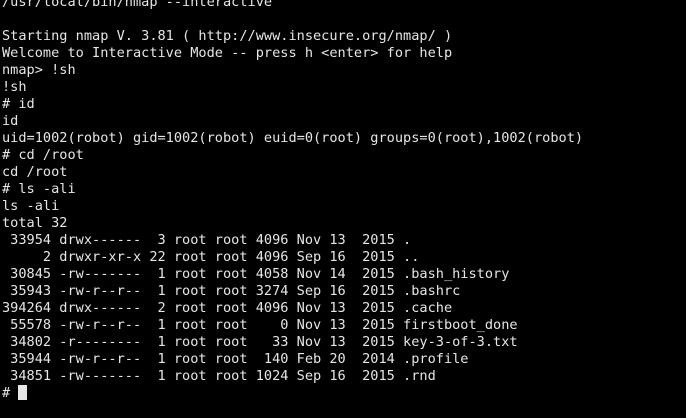 Image resolution: width=686 pixels, height=418 pixels. I want to click on terminal-line: # id, so click(18, 104).